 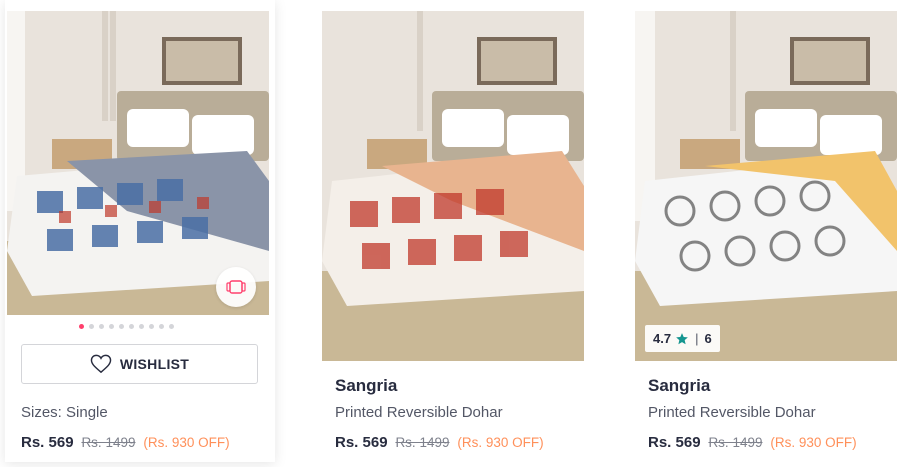 I want to click on rating-badge: 4.7 | 6, so click(x=682, y=338).